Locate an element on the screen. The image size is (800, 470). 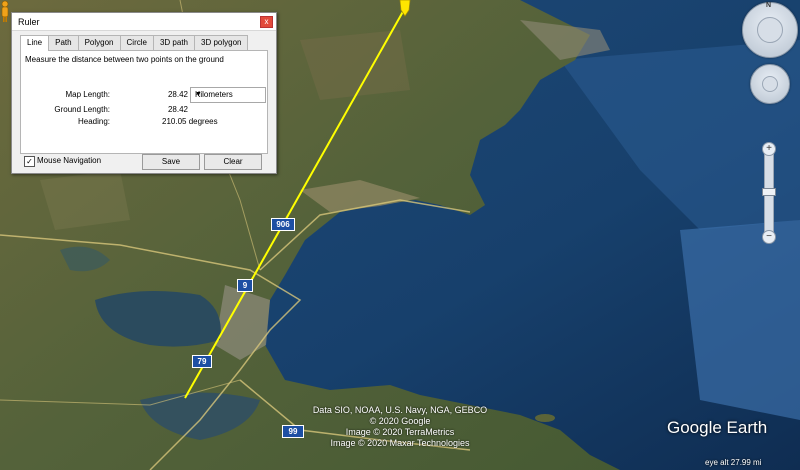
unit-select: Kilometers ▼ is located at coordinates (228, 95).